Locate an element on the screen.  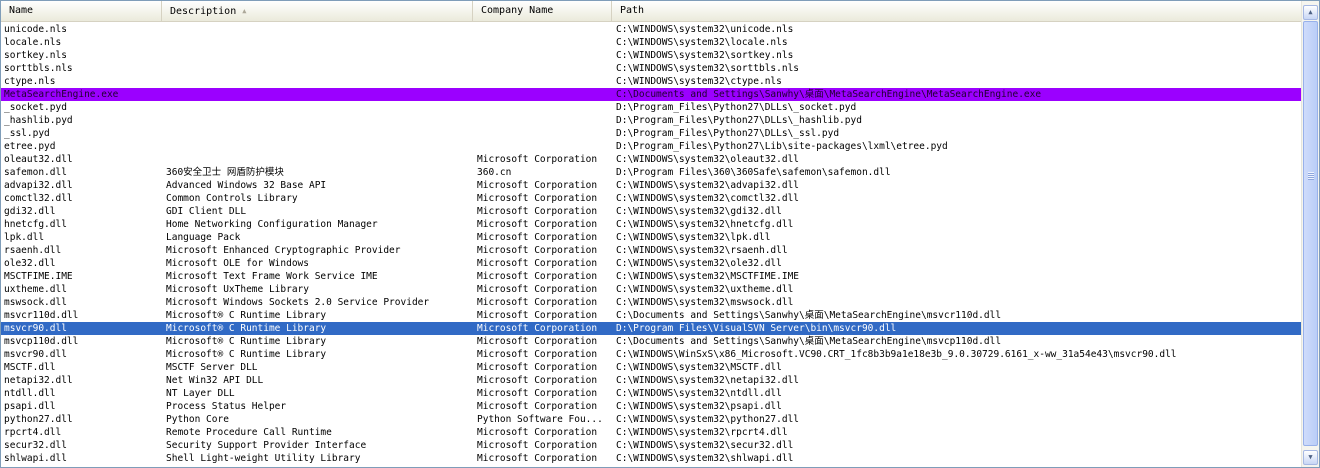
cell-name: msvcr110d.dll is located at coordinates (41, 315).